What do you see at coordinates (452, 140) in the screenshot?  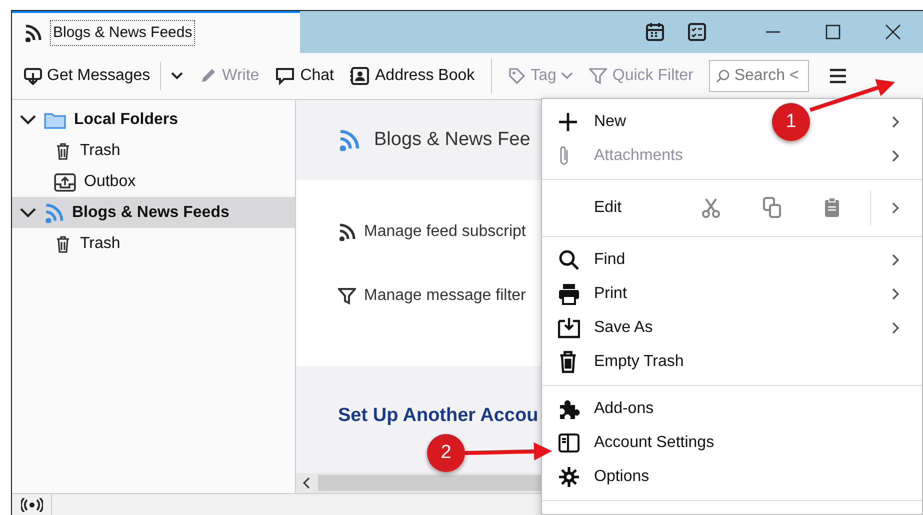 I see `account-title: Blogs & News Fee` at bounding box center [452, 140].